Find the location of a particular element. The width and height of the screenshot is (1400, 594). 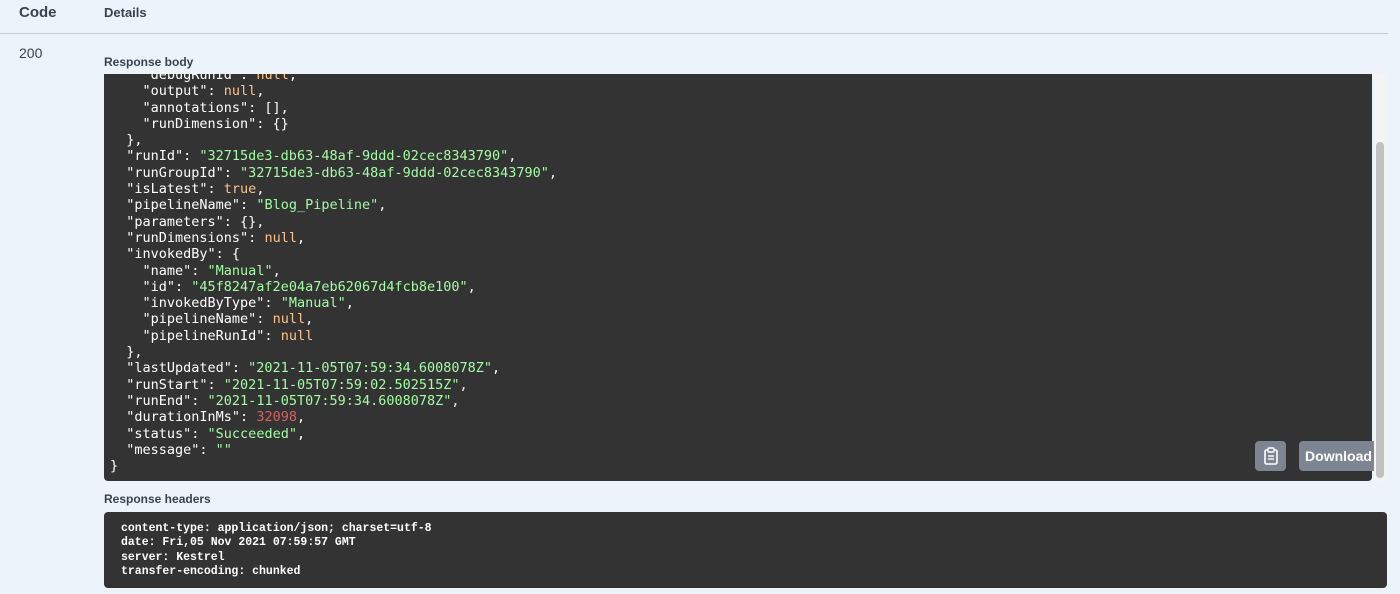

code-token: "runId": is located at coordinates (155, 156).